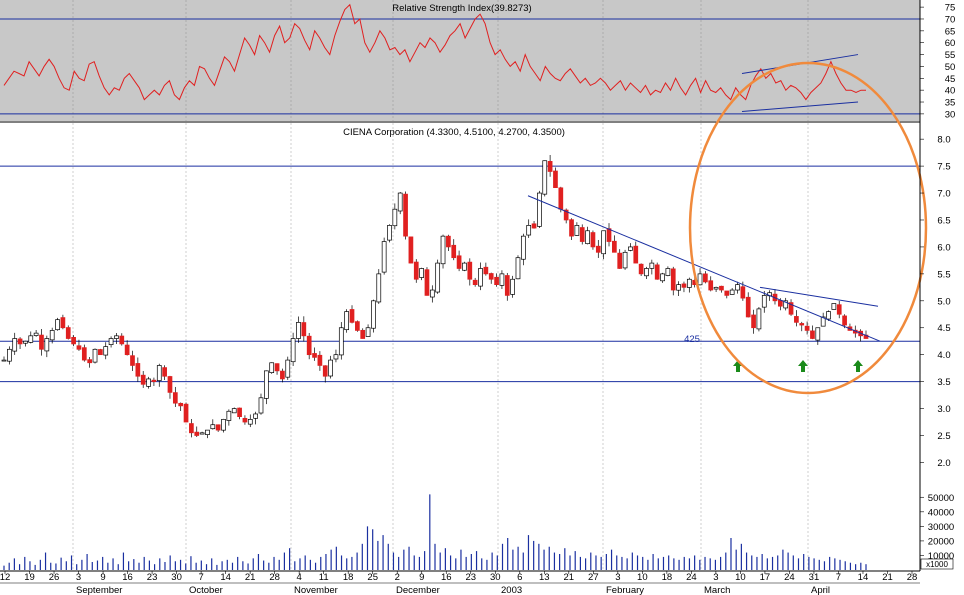  What do you see at coordinates (935, 302) in the screenshot?
I see `price-axis-ticks: 2.0 2.5 3.0 3.5 4.0 4.5 5.0 5.5 6.0 6.5 7.0 7.5 8.0` at bounding box center [935, 302].